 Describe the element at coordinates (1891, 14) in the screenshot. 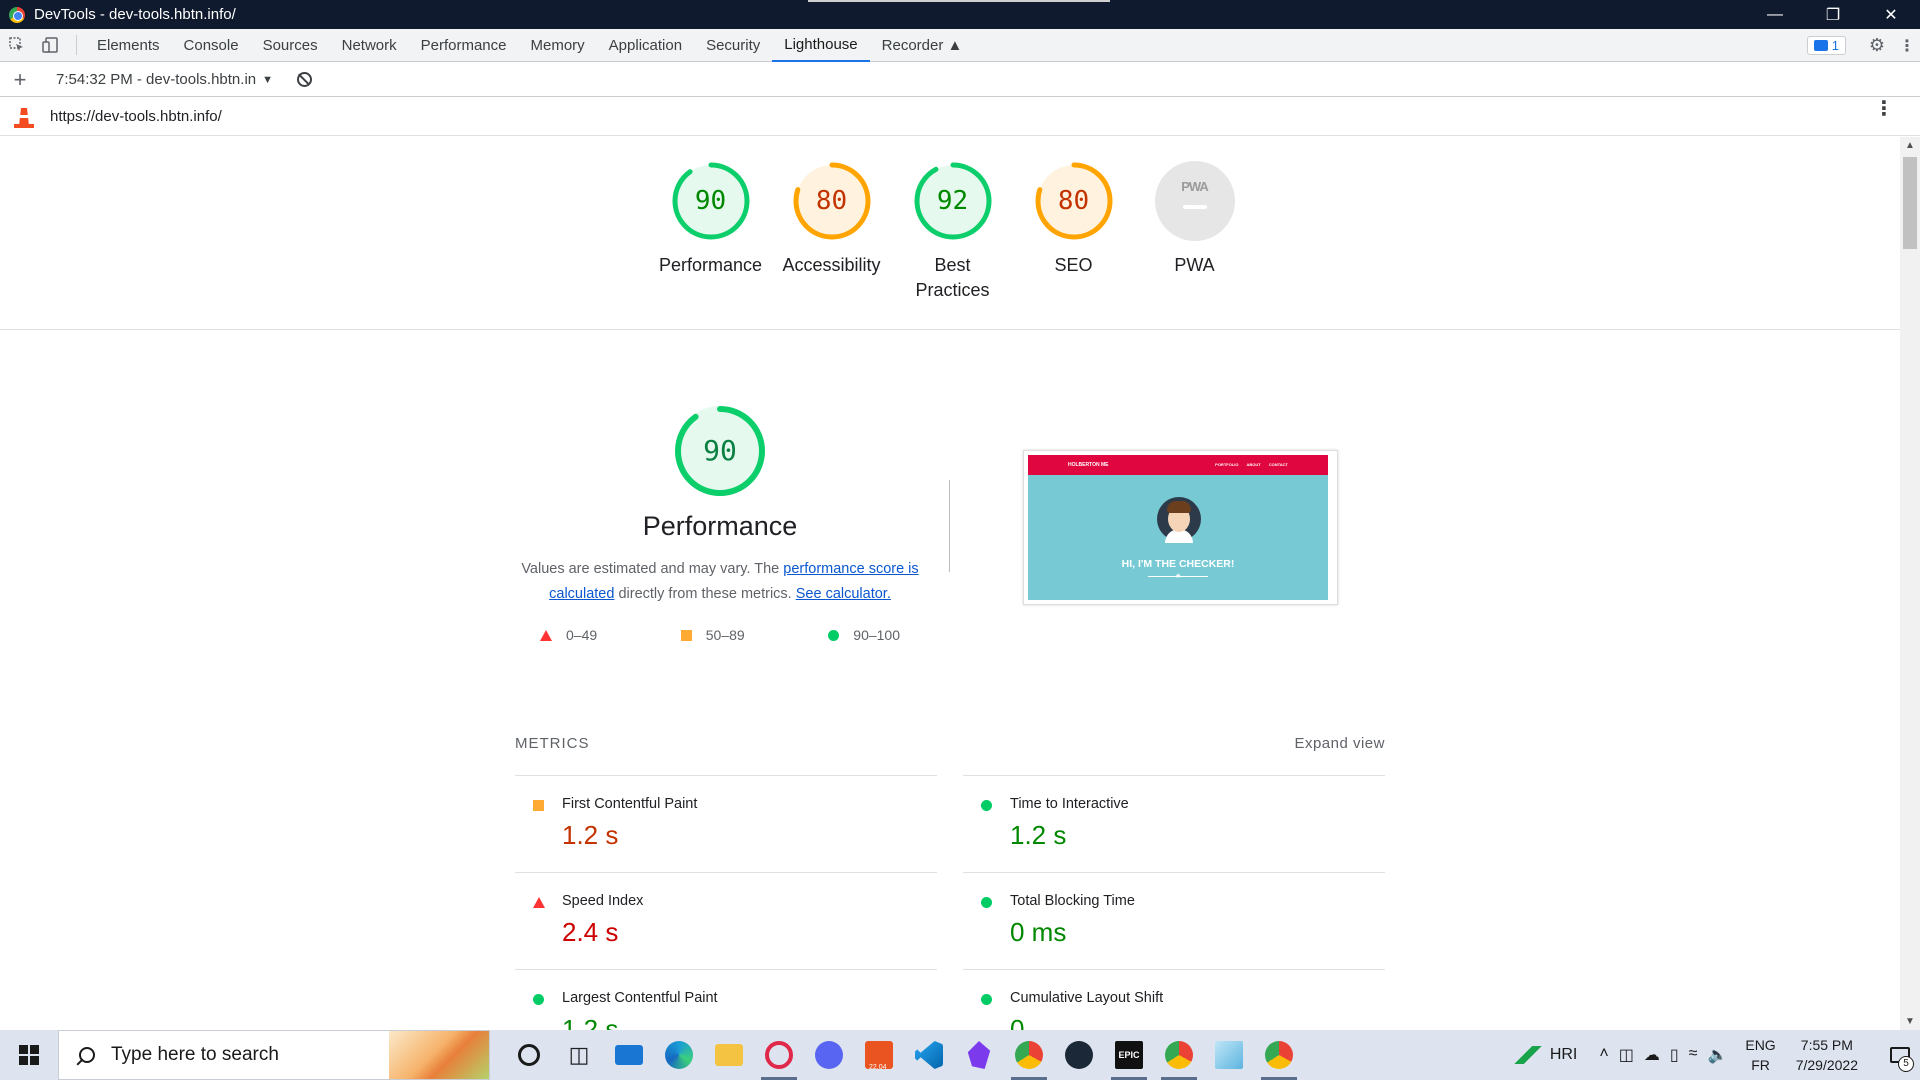

I see `close-button: ✕` at that location.